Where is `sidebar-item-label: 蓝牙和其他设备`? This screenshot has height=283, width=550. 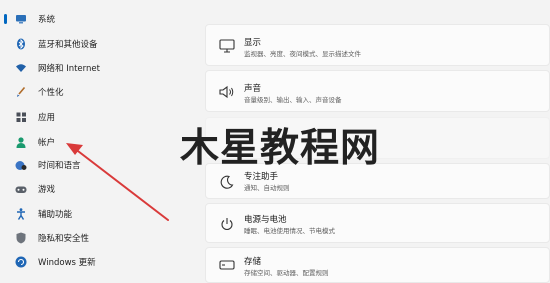 sidebar-item-label: 蓝牙和其他设备 is located at coordinates (68, 45).